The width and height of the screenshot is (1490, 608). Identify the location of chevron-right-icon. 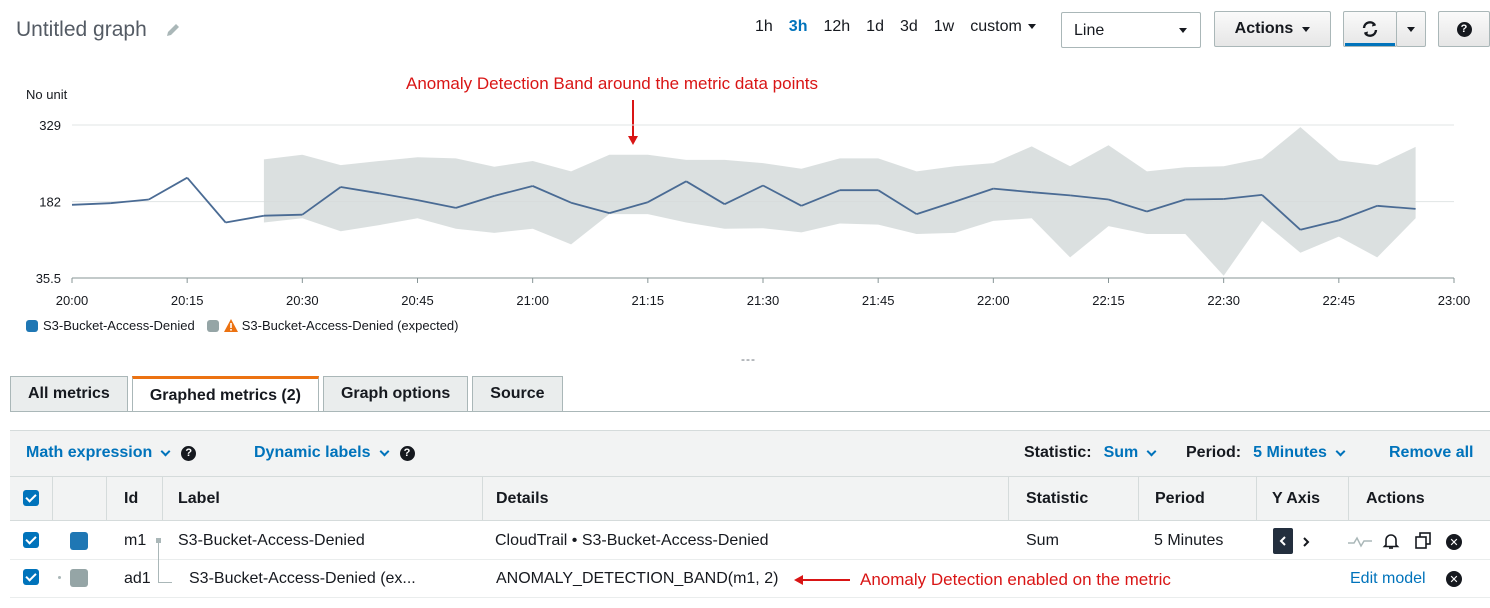
(1306, 542).